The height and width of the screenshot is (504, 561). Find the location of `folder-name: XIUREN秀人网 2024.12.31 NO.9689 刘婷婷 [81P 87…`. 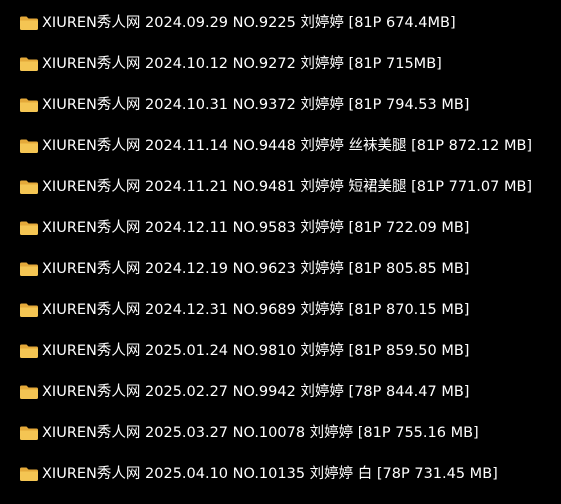

folder-name: XIUREN秀人网 2024.12.31 NO.9689 刘婷婷 [81P 87… is located at coordinates (256, 310).